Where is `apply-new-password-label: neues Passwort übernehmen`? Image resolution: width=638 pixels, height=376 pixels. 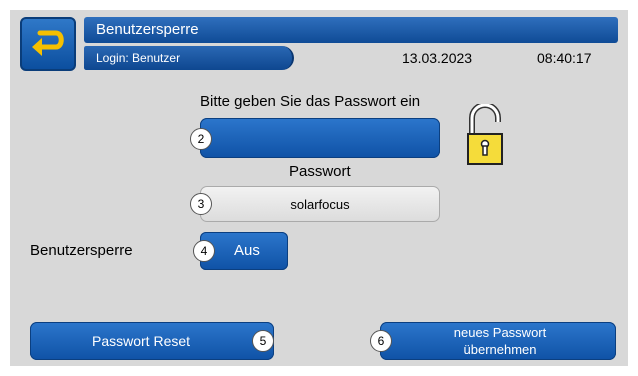 apply-new-password-label: neues Passwort übernehmen is located at coordinates (500, 341).